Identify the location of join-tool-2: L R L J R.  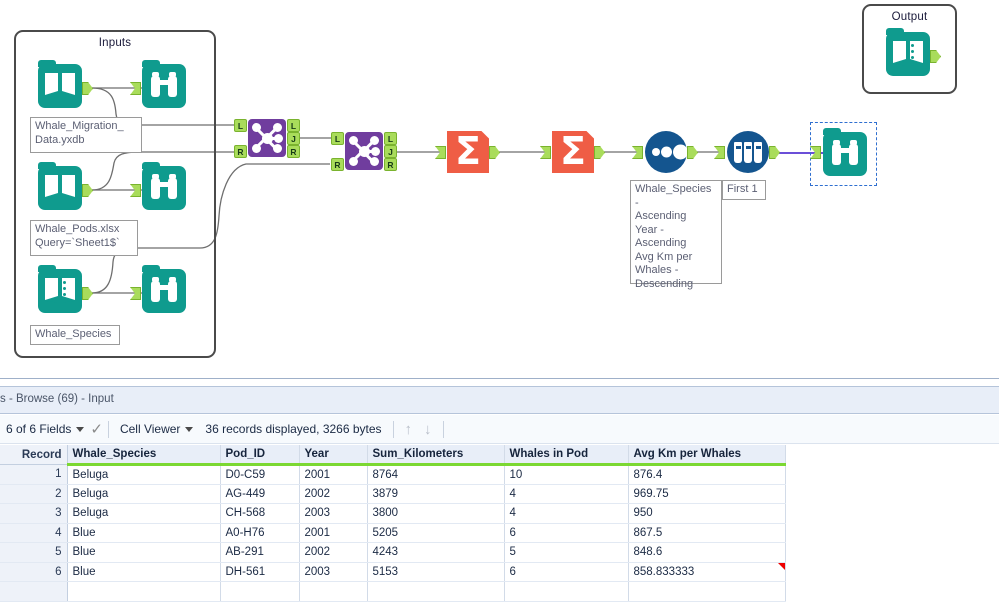
(364, 151).